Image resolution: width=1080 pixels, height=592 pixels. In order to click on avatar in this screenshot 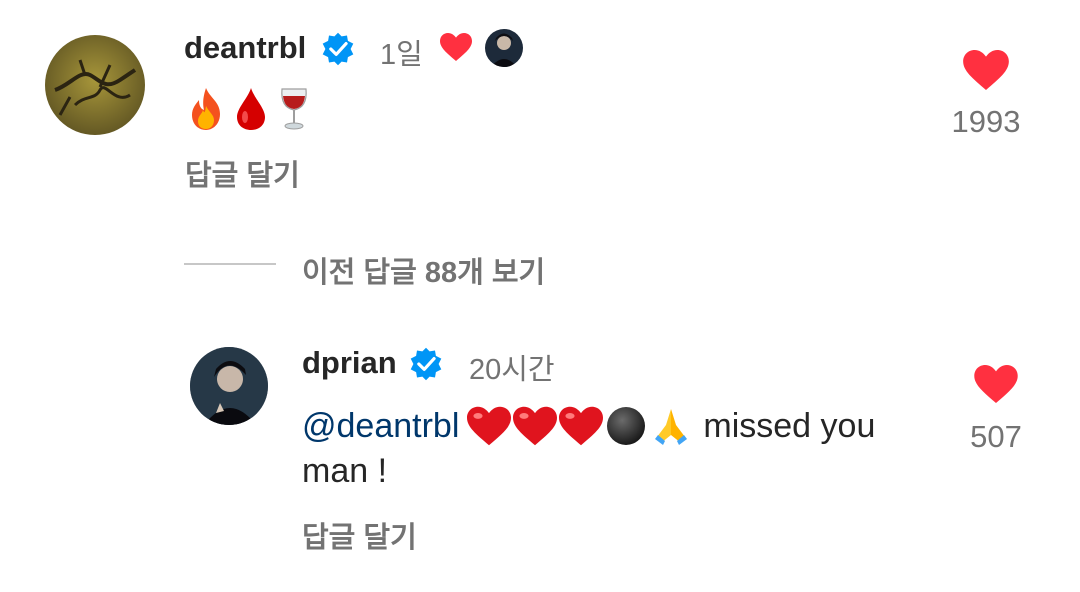, I will do `click(95, 85)`.